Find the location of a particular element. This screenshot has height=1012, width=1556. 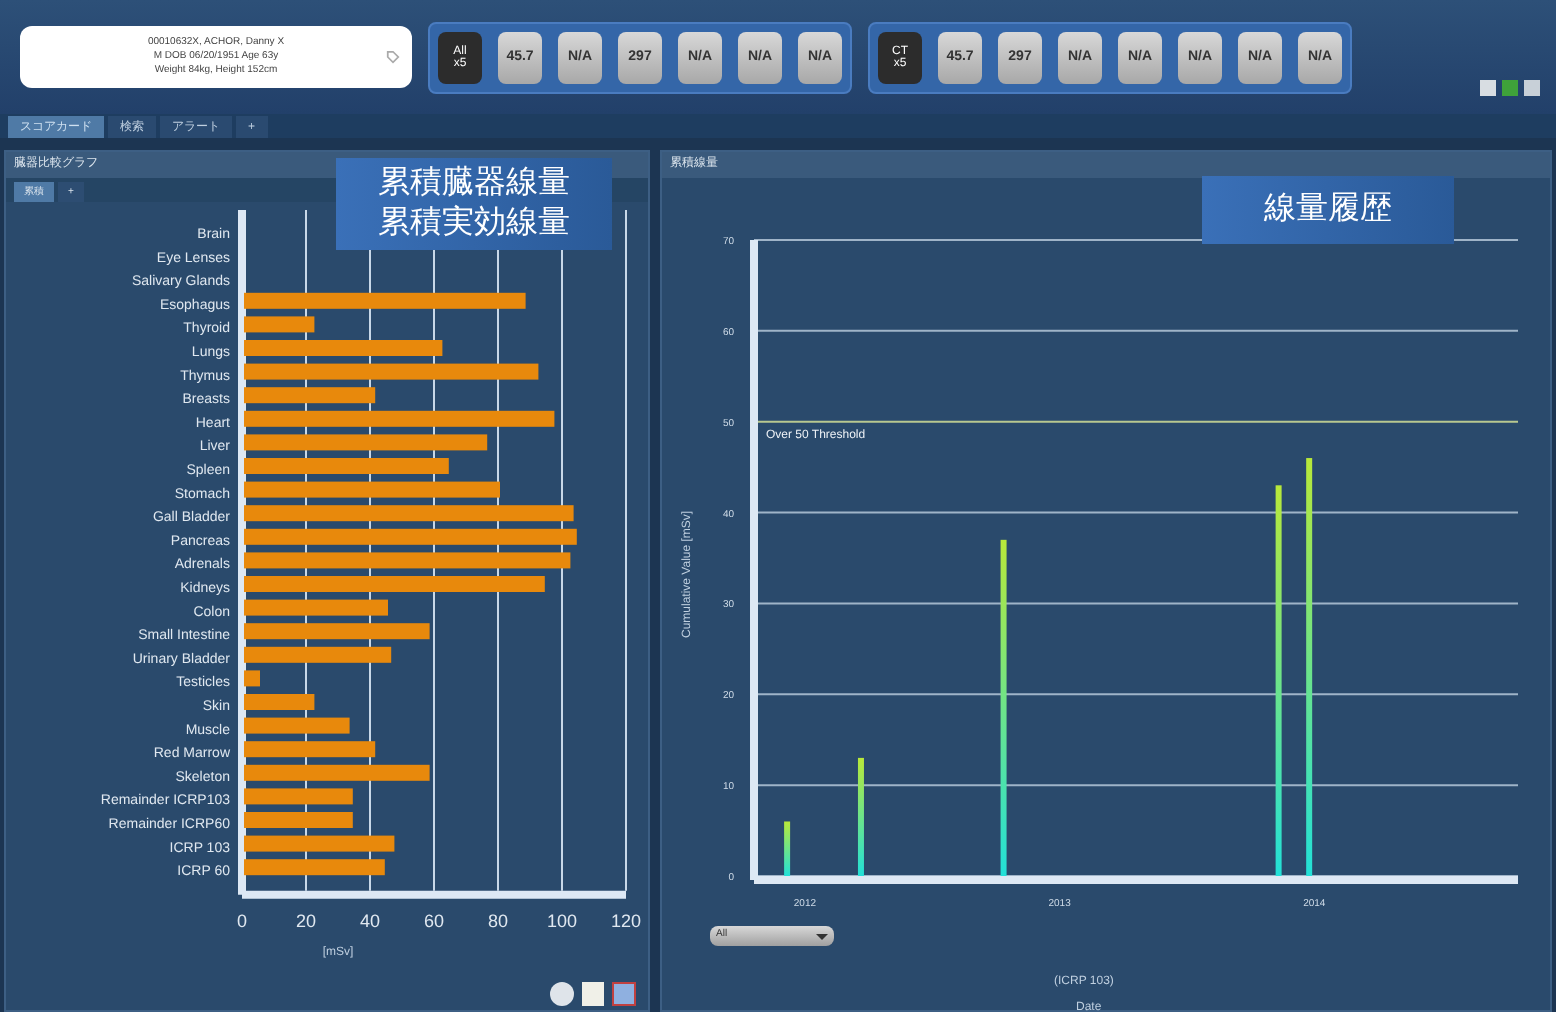

tick-label: 0 is located at coordinates (242, 920).